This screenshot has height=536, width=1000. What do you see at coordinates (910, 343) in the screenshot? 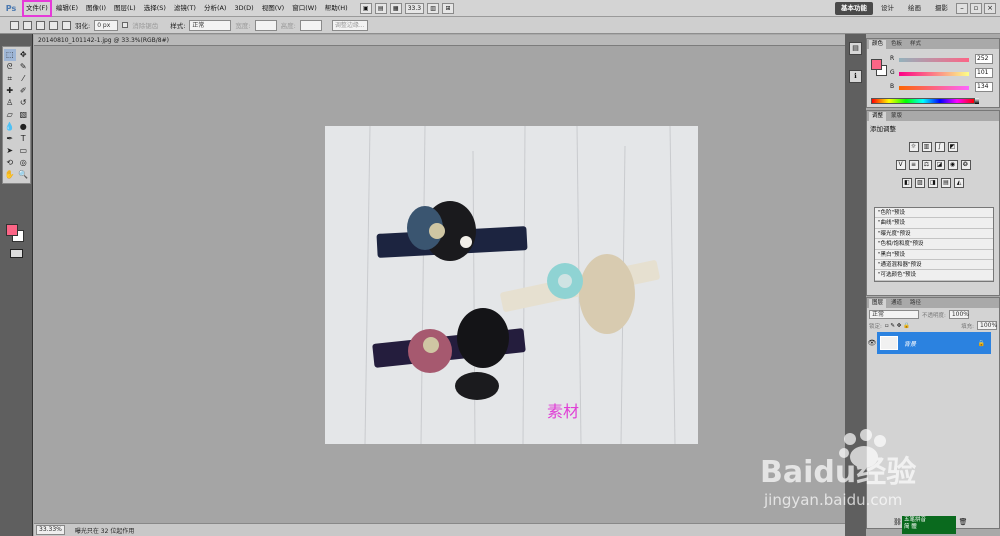
I see `layer-name: 背景` at bounding box center [910, 343].